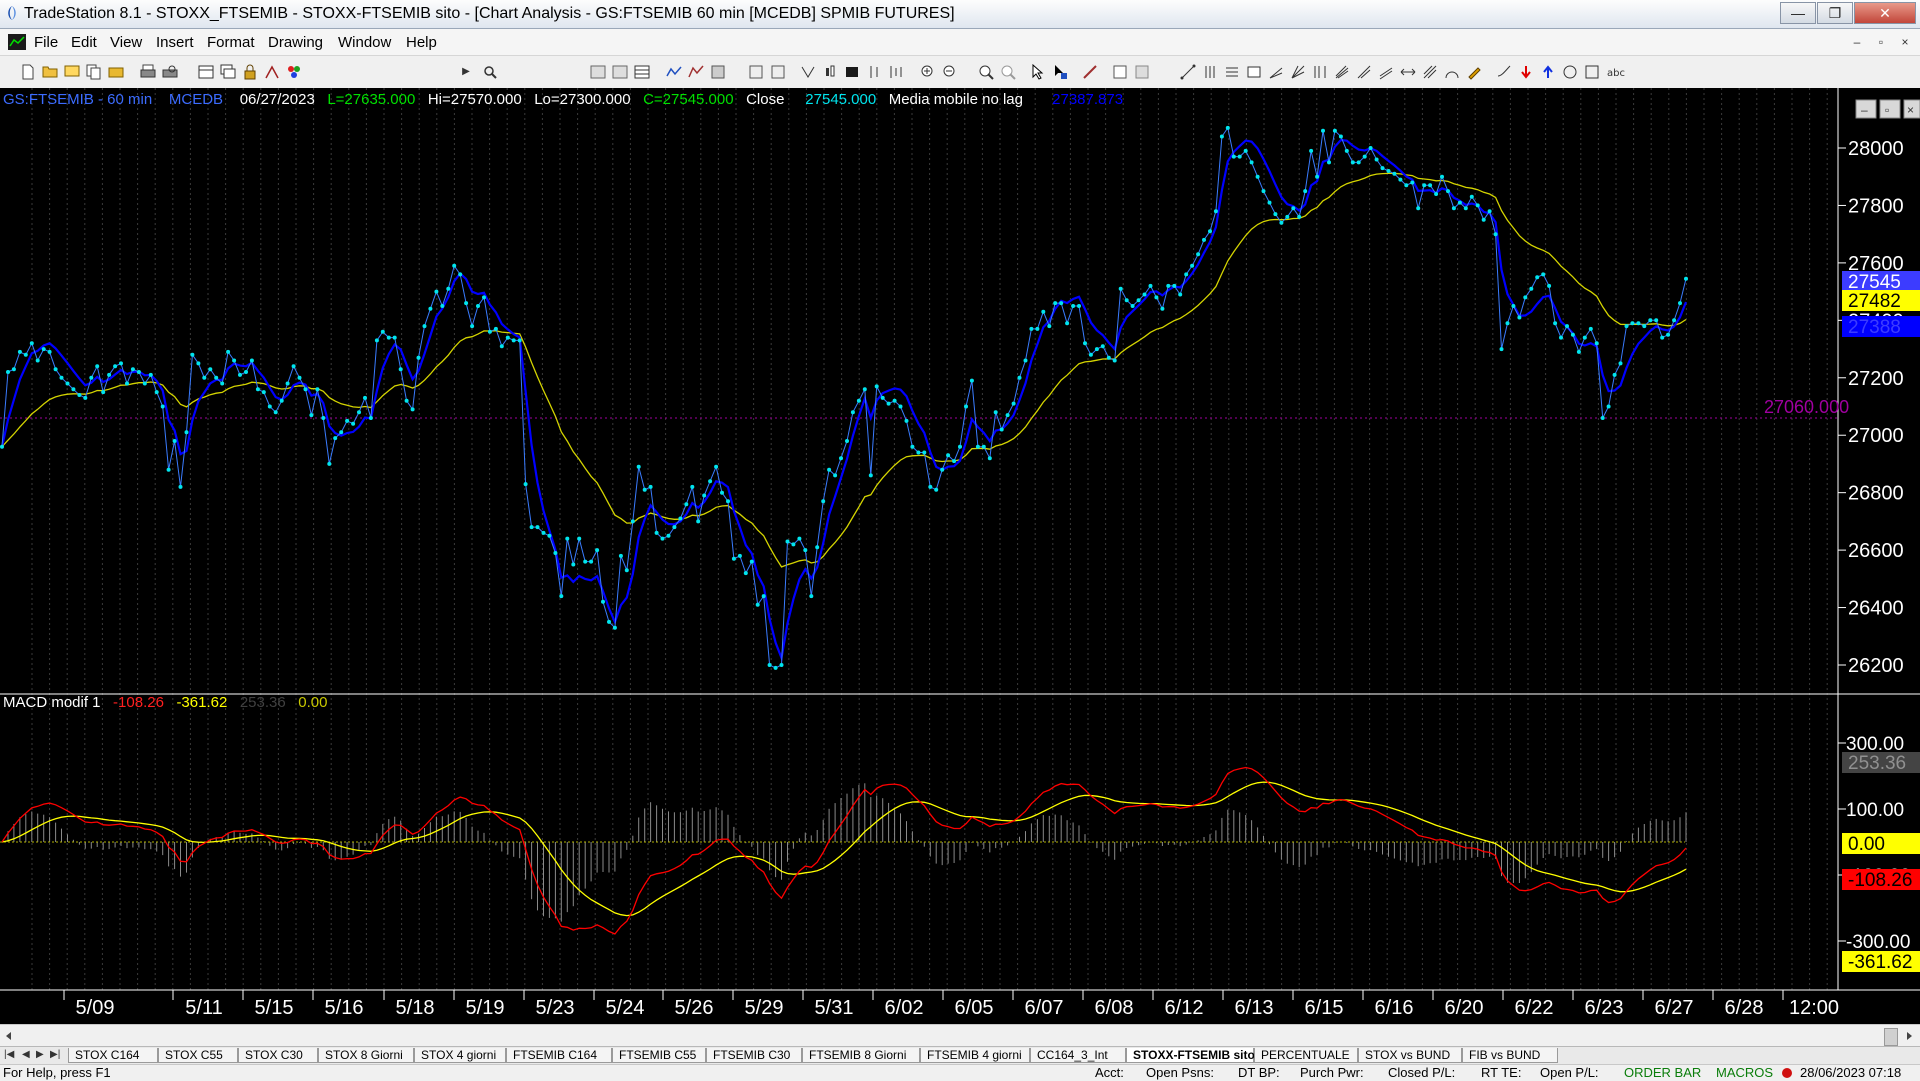 Image resolution: width=1920 pixels, height=1081 pixels. What do you see at coordinates (126, 42) in the screenshot?
I see `menu-view: View` at bounding box center [126, 42].